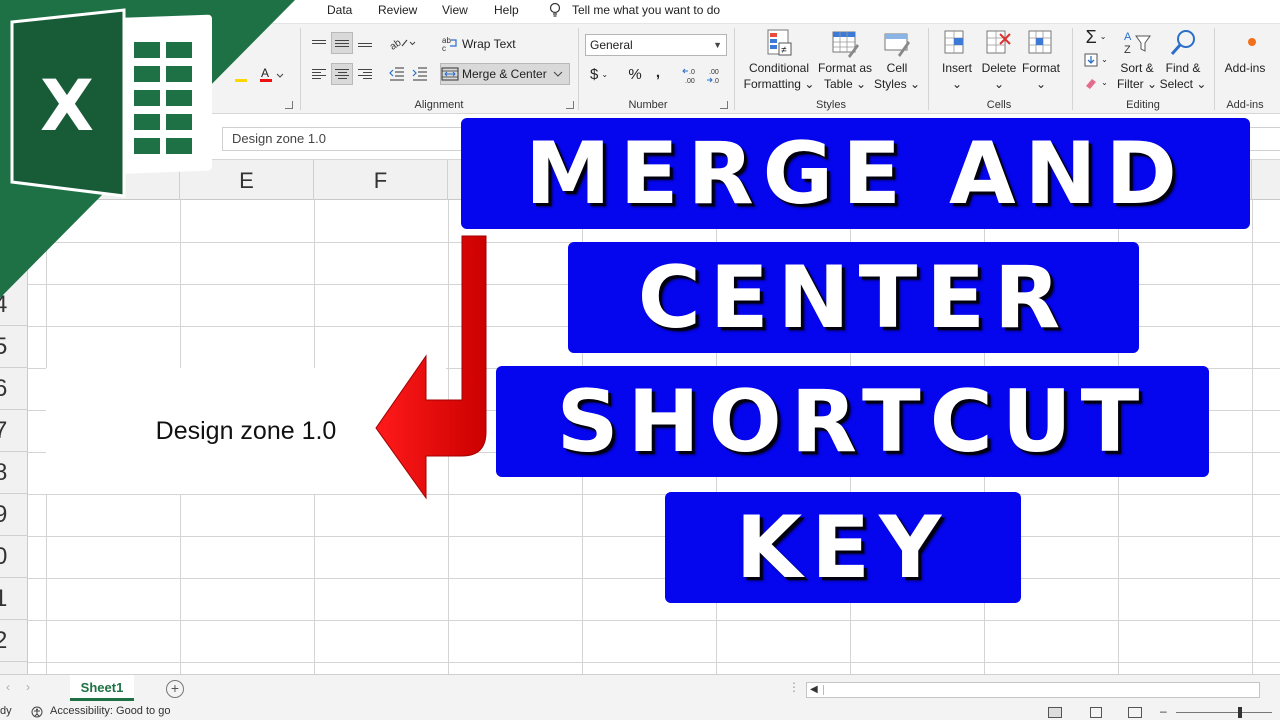 Image resolution: width=1280 pixels, height=720 pixels. Describe the element at coordinates (339, 10) in the screenshot. I see `menu-data: Data` at that location.